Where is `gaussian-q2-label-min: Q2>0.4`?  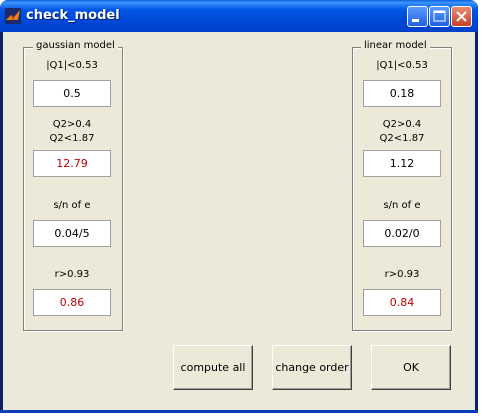
gaussian-q2-label-min: Q2>0.4 is located at coordinates (72, 124).